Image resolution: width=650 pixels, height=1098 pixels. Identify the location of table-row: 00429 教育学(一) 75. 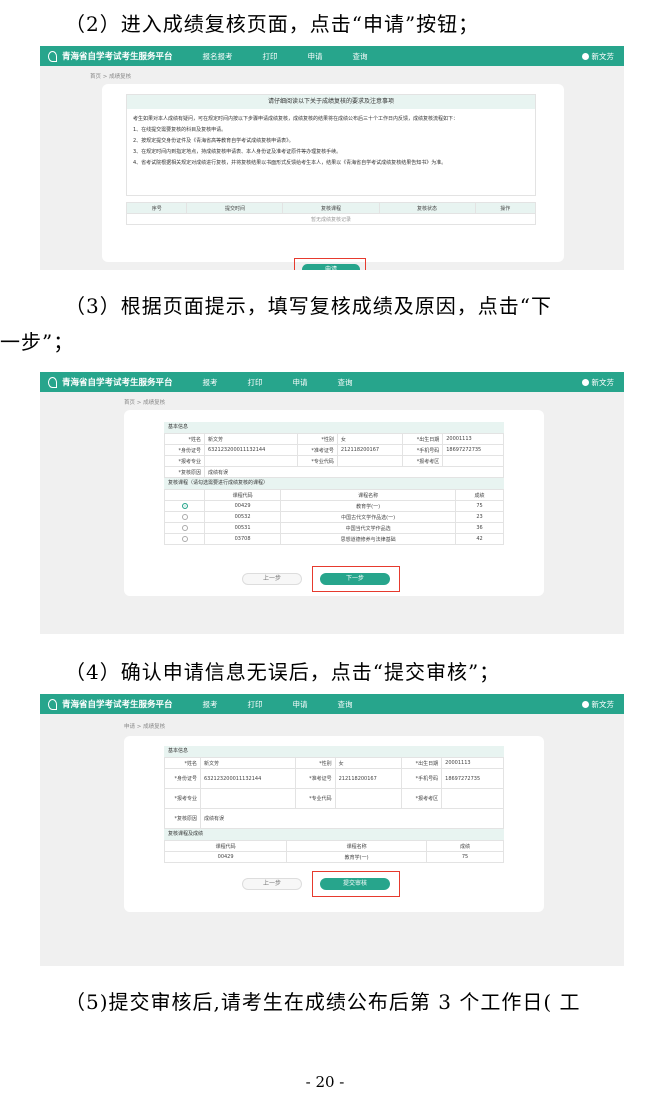
(334, 506).